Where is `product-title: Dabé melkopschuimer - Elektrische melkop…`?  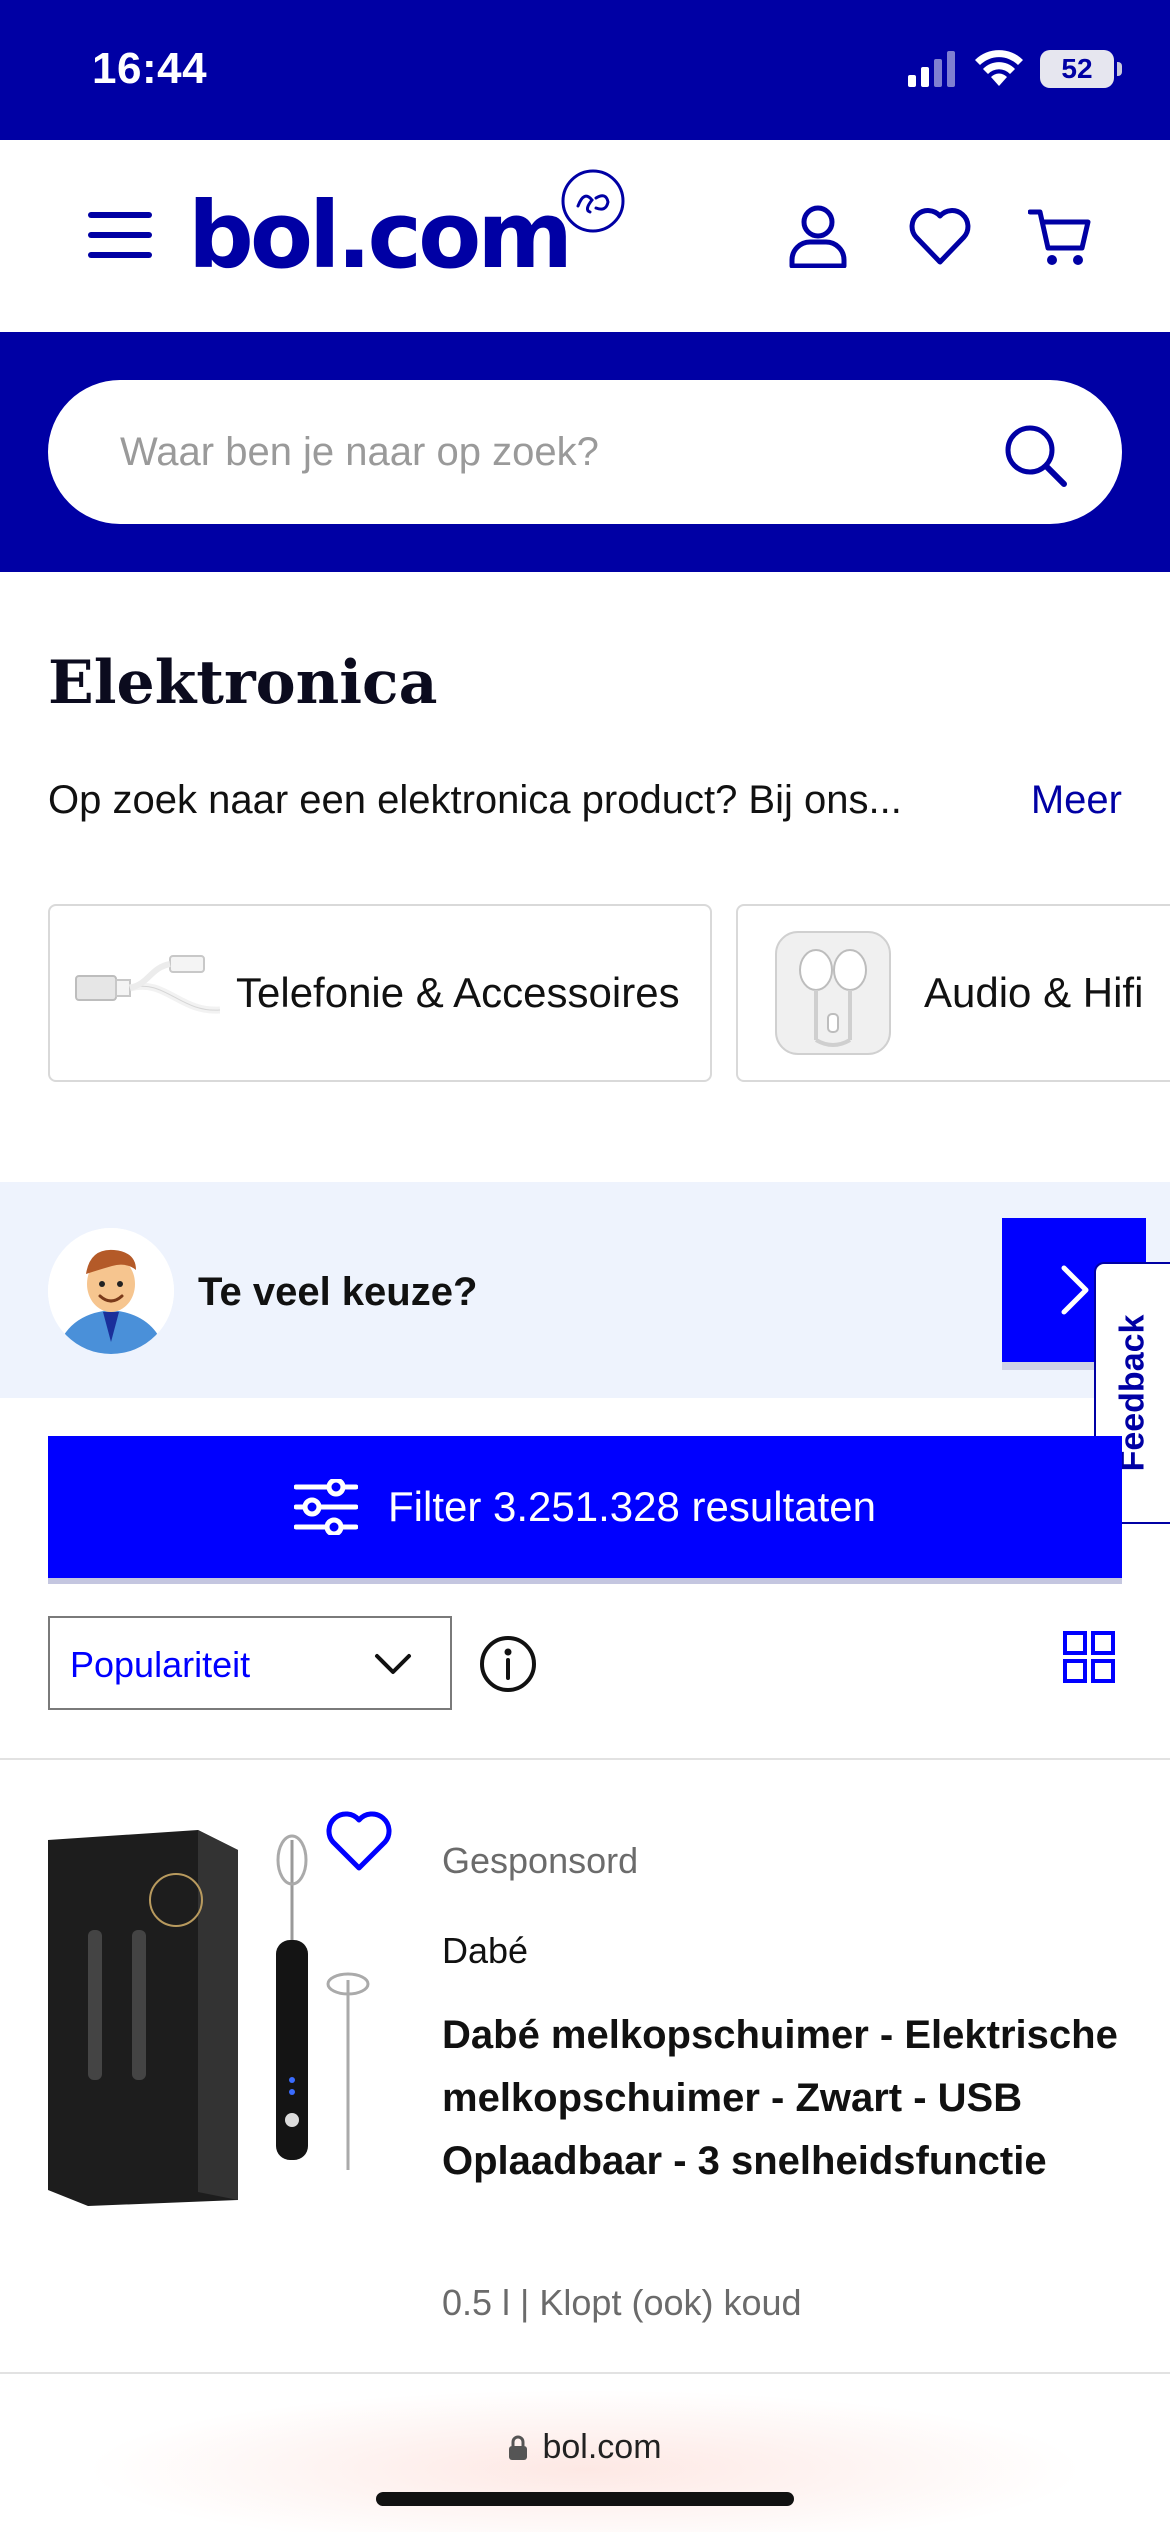
product-title: Dabé melkopschuimer - Elektrische melkop… is located at coordinates (782, 2098).